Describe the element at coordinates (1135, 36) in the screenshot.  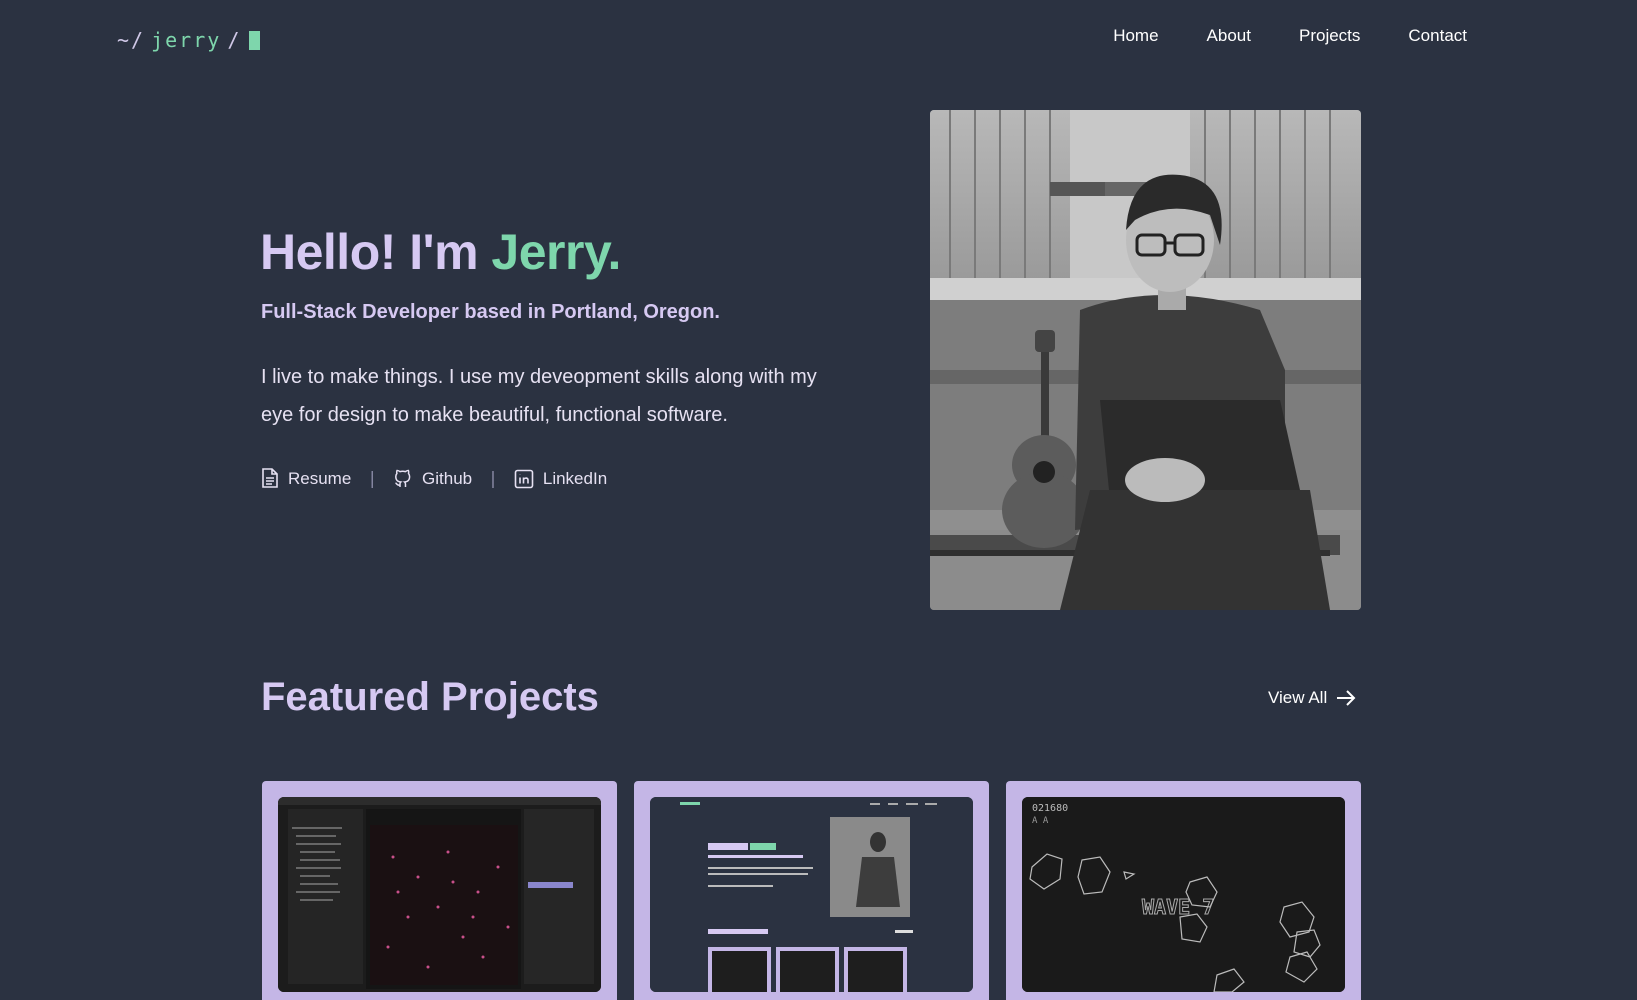
I see `nav-link-home: Home` at that location.